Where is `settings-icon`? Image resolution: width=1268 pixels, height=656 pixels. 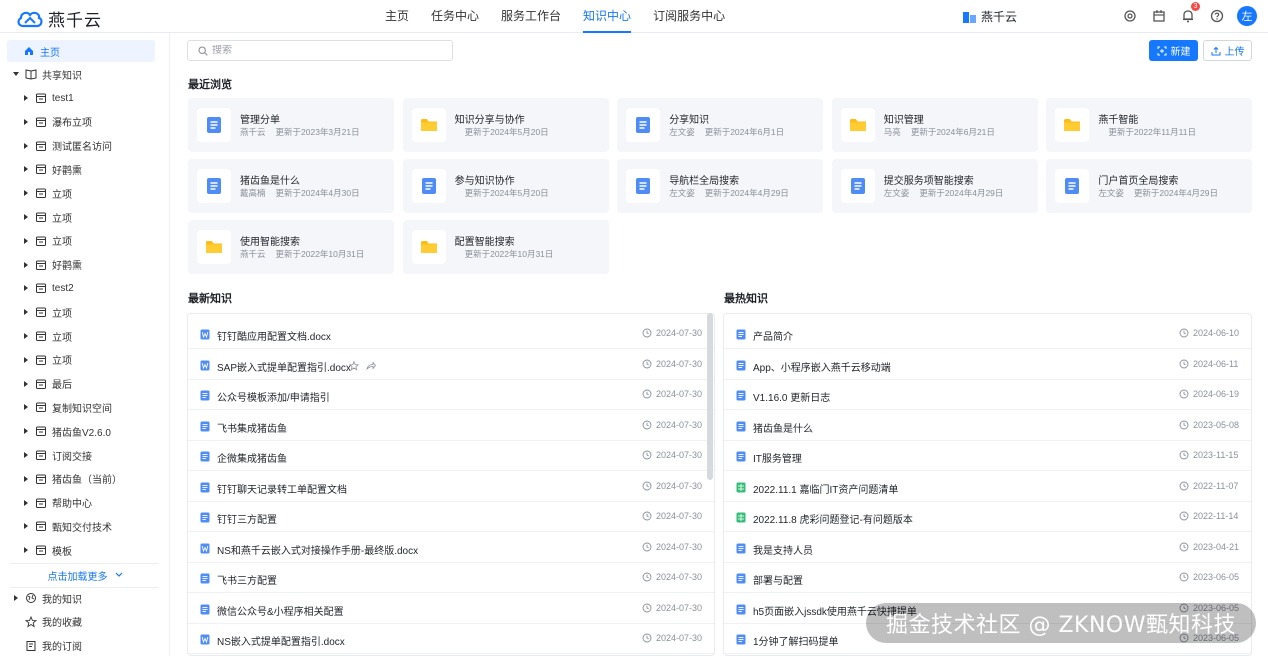
settings-icon is located at coordinates (1130, 16).